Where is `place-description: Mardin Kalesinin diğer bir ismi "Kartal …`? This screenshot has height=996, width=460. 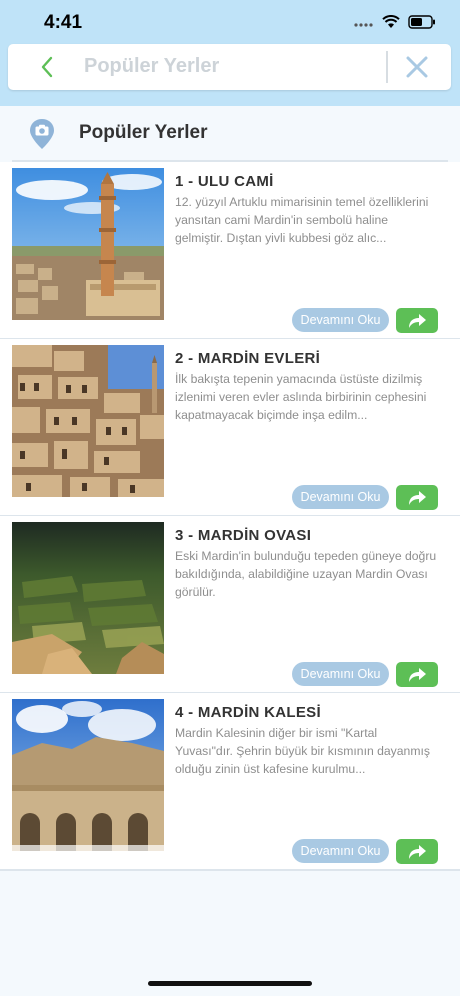 place-description: Mardin Kalesinin diğer bir ismi "Kartal … is located at coordinates (302, 751).